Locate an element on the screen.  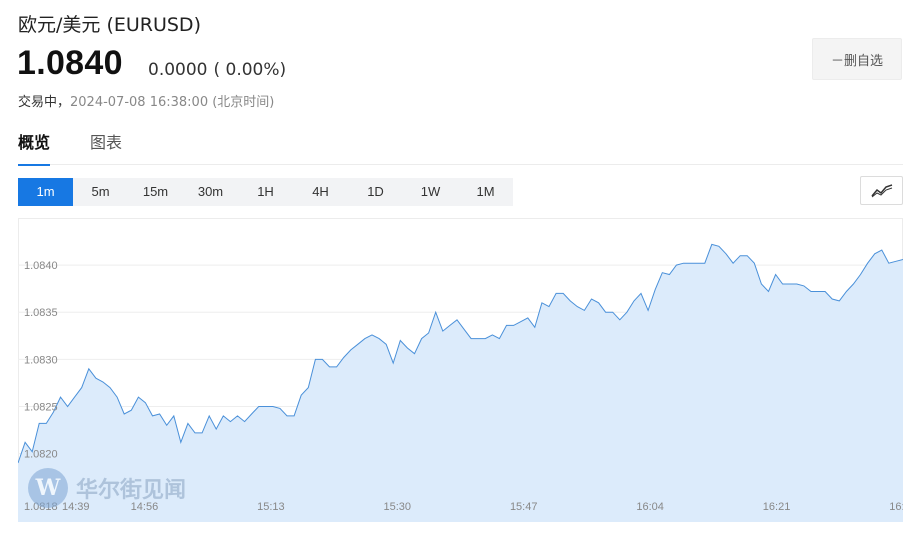
x-tick-label: 15:47 is located at coordinates (524, 507).